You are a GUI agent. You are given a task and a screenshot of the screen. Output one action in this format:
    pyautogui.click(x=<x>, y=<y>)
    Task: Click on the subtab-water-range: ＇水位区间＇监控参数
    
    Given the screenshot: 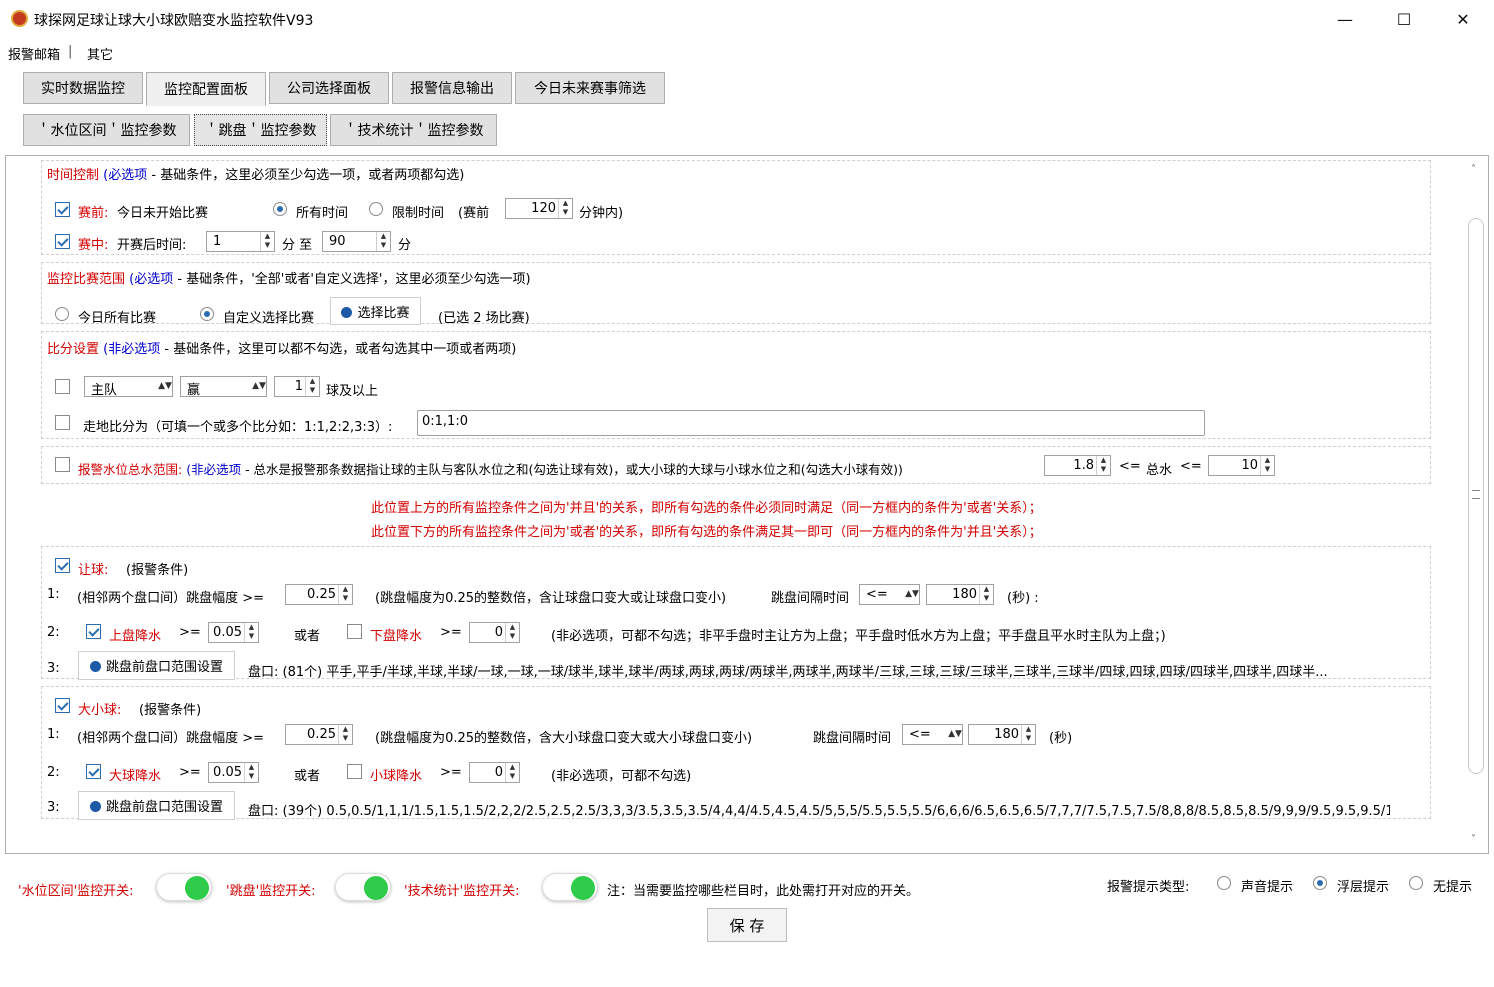 What is the action you would take?
    pyautogui.click(x=106, y=130)
    